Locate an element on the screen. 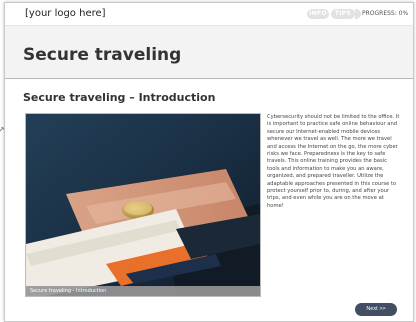  photo-caption: Secure traveling - Introduction is located at coordinates (143, 291).